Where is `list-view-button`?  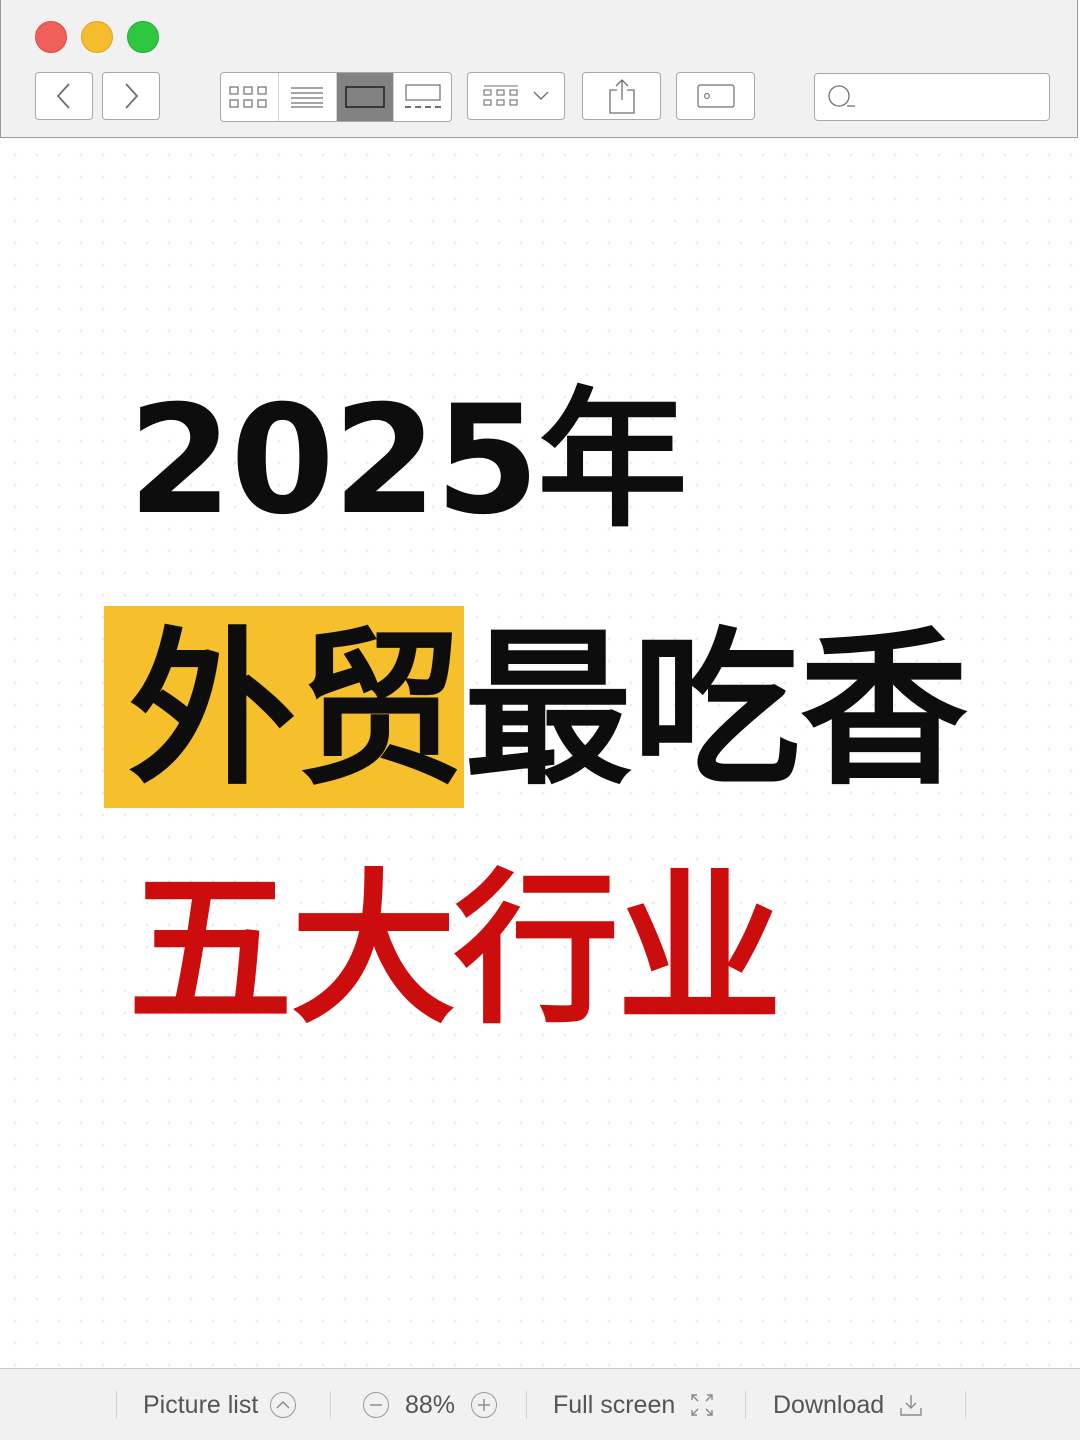 list-view-button is located at coordinates (306, 97).